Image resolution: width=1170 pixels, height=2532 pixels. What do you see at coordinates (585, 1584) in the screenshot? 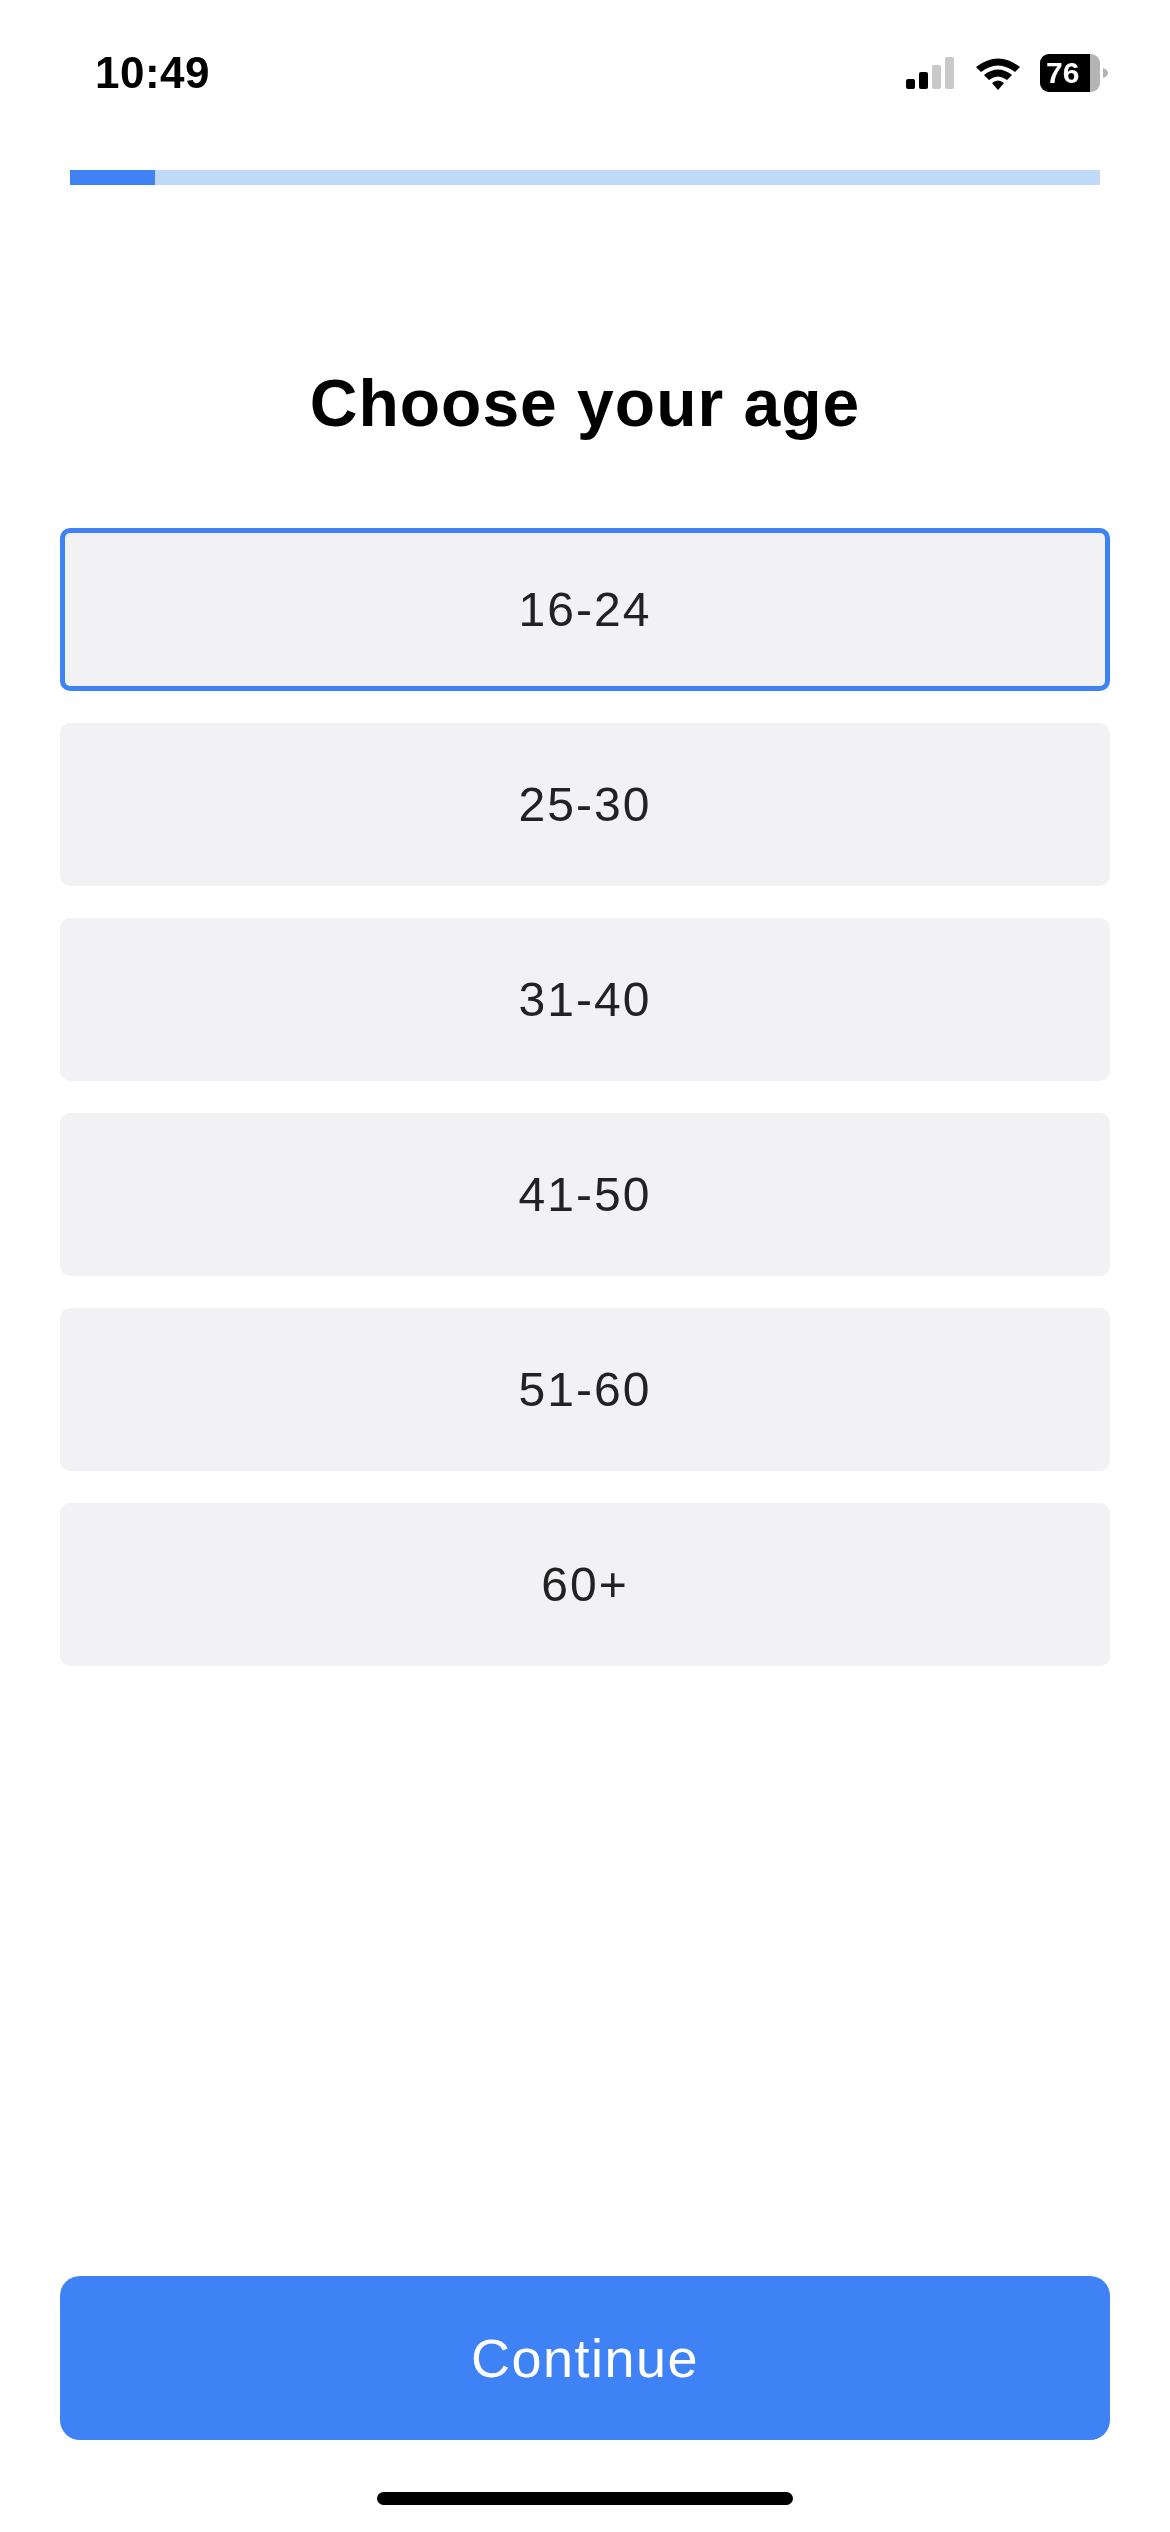
I see `age-option: 60+` at bounding box center [585, 1584].